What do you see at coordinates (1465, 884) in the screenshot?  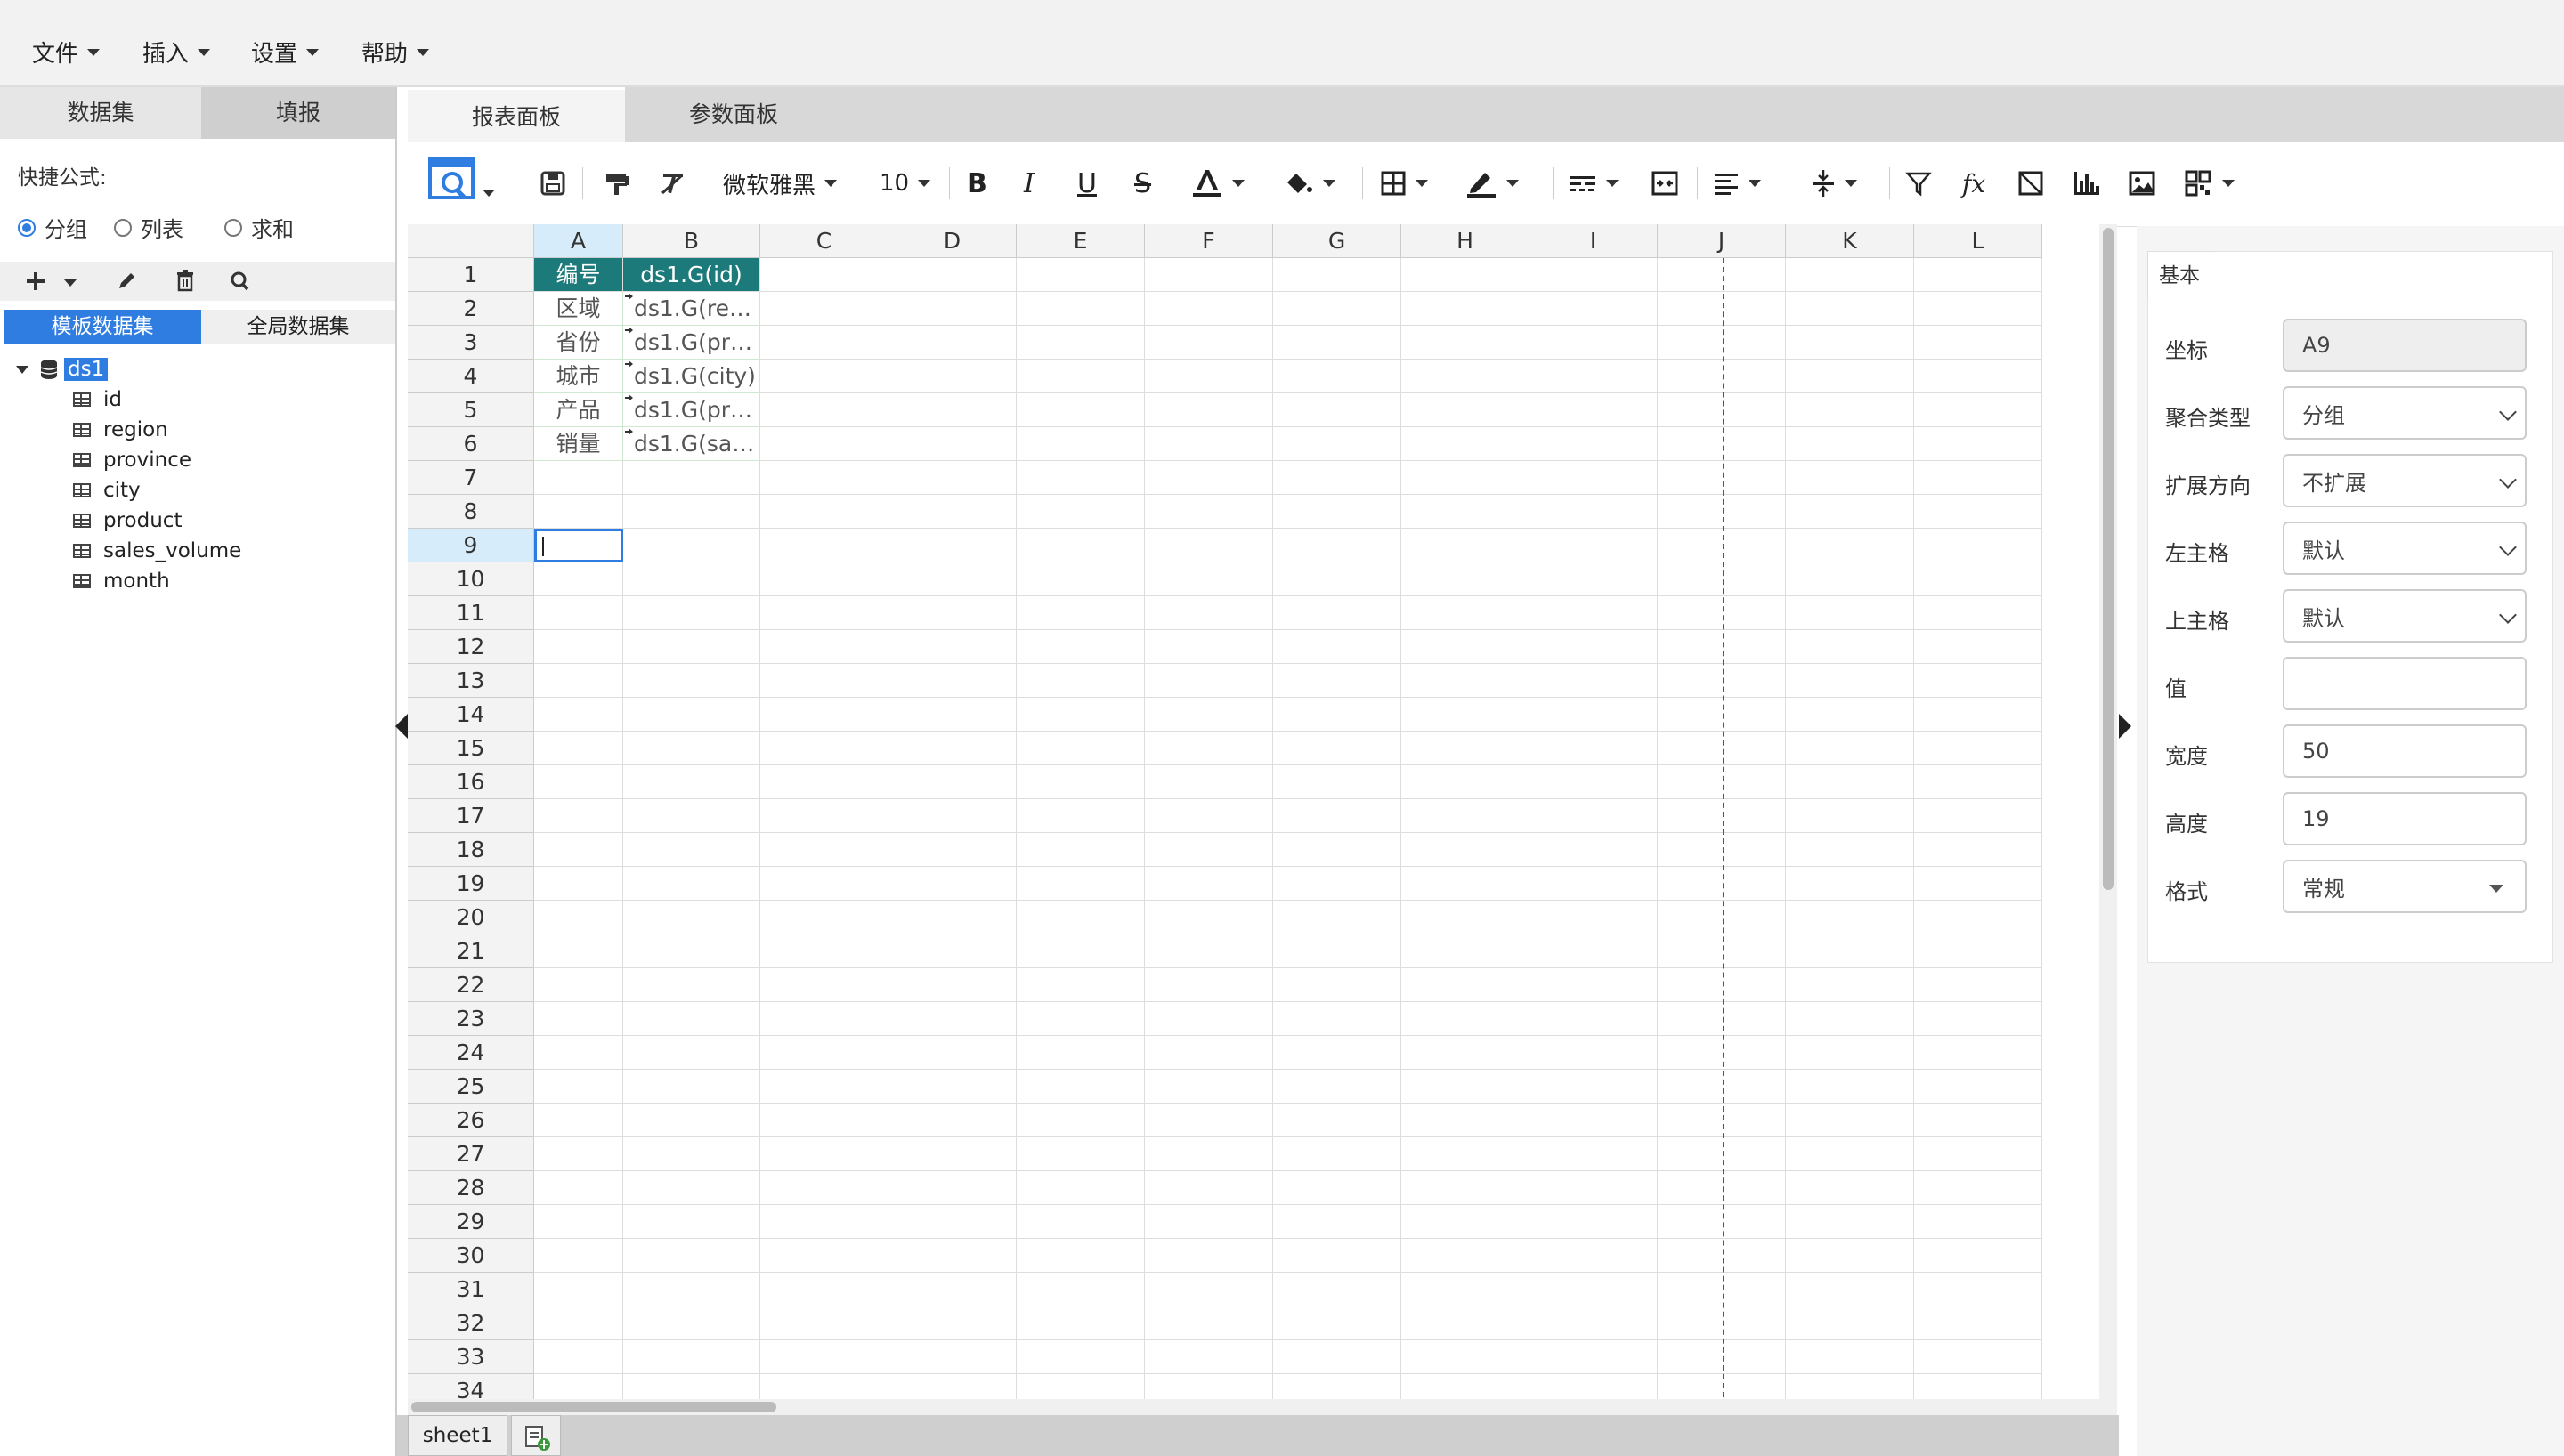 I see `cell-h19` at bounding box center [1465, 884].